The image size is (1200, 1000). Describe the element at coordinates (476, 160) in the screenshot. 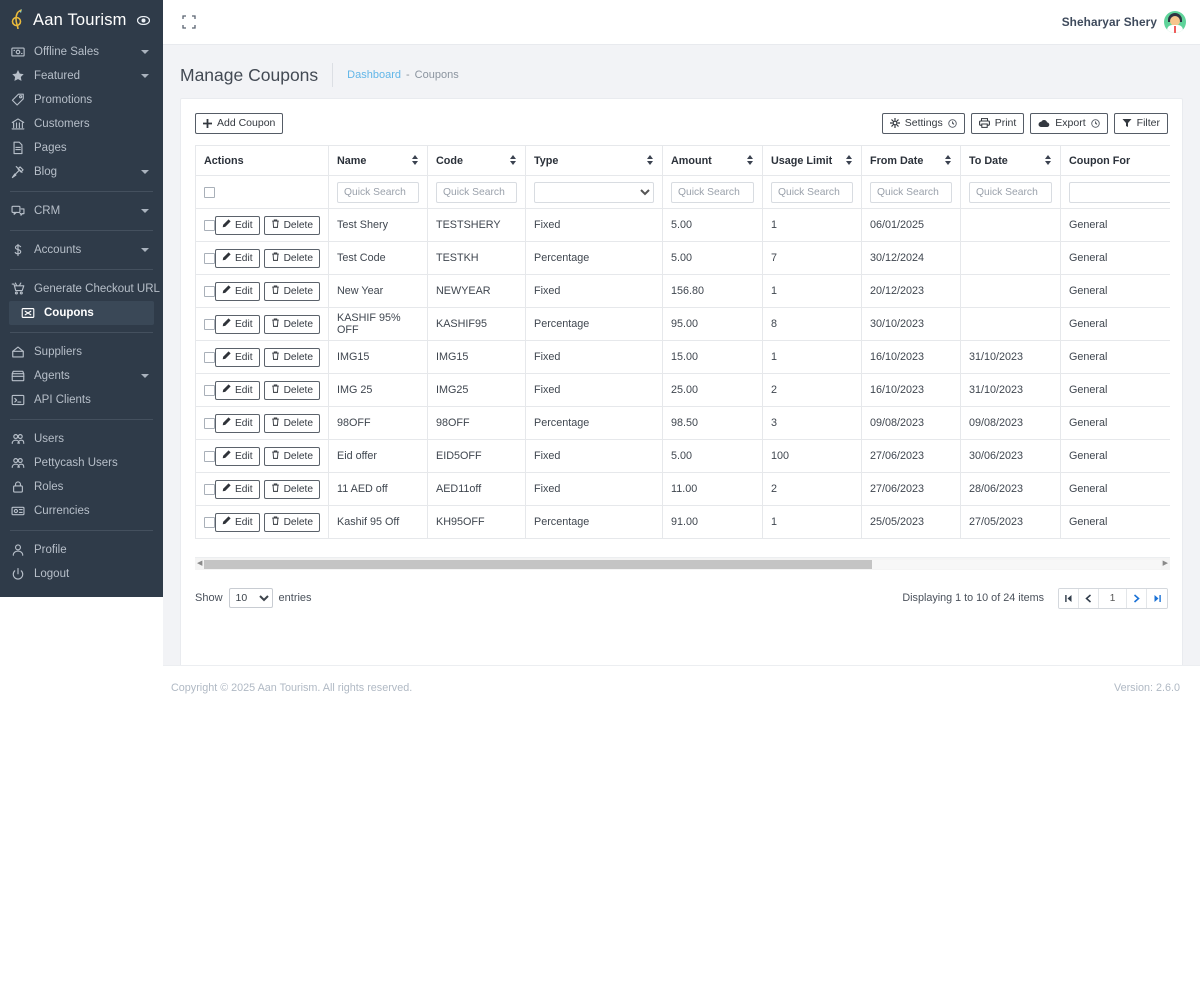

I see `column-header-code: Code` at that location.